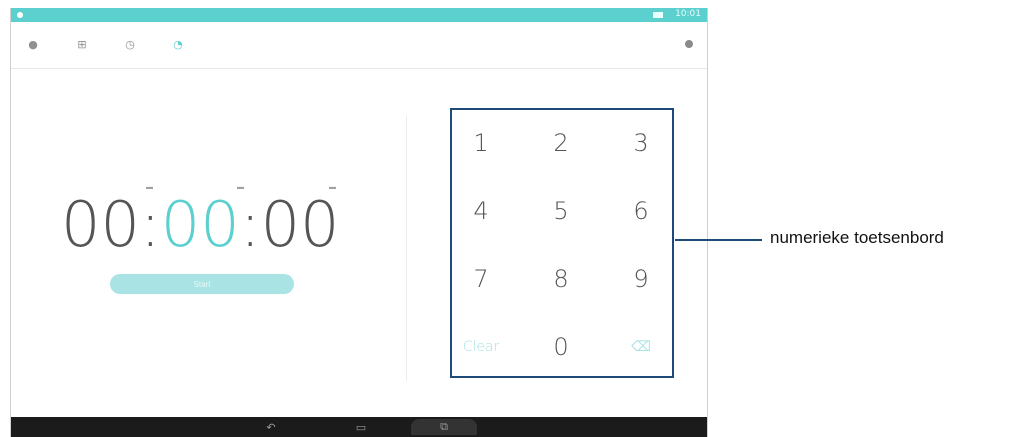  What do you see at coordinates (300, 224) in the screenshot?
I see `timer-seconds: 00` at bounding box center [300, 224].